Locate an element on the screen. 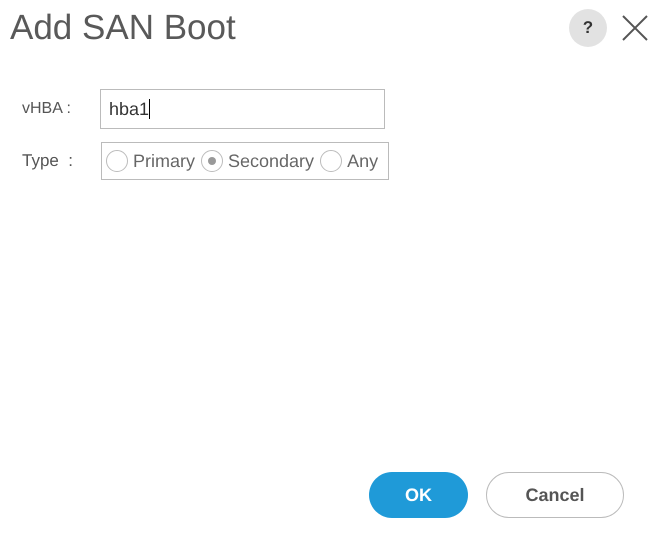 Image resolution: width=659 pixels, height=534 pixels. close-icon is located at coordinates (635, 28).